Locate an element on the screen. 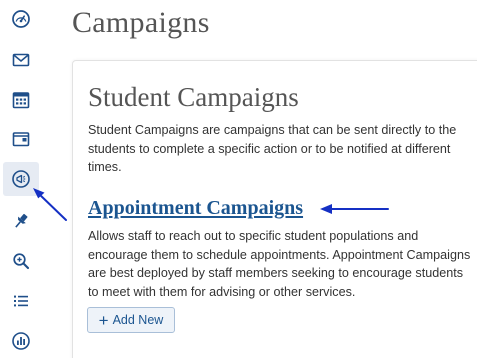 This screenshot has width=477, height=358. add-new-button: + Add New is located at coordinates (131, 320).